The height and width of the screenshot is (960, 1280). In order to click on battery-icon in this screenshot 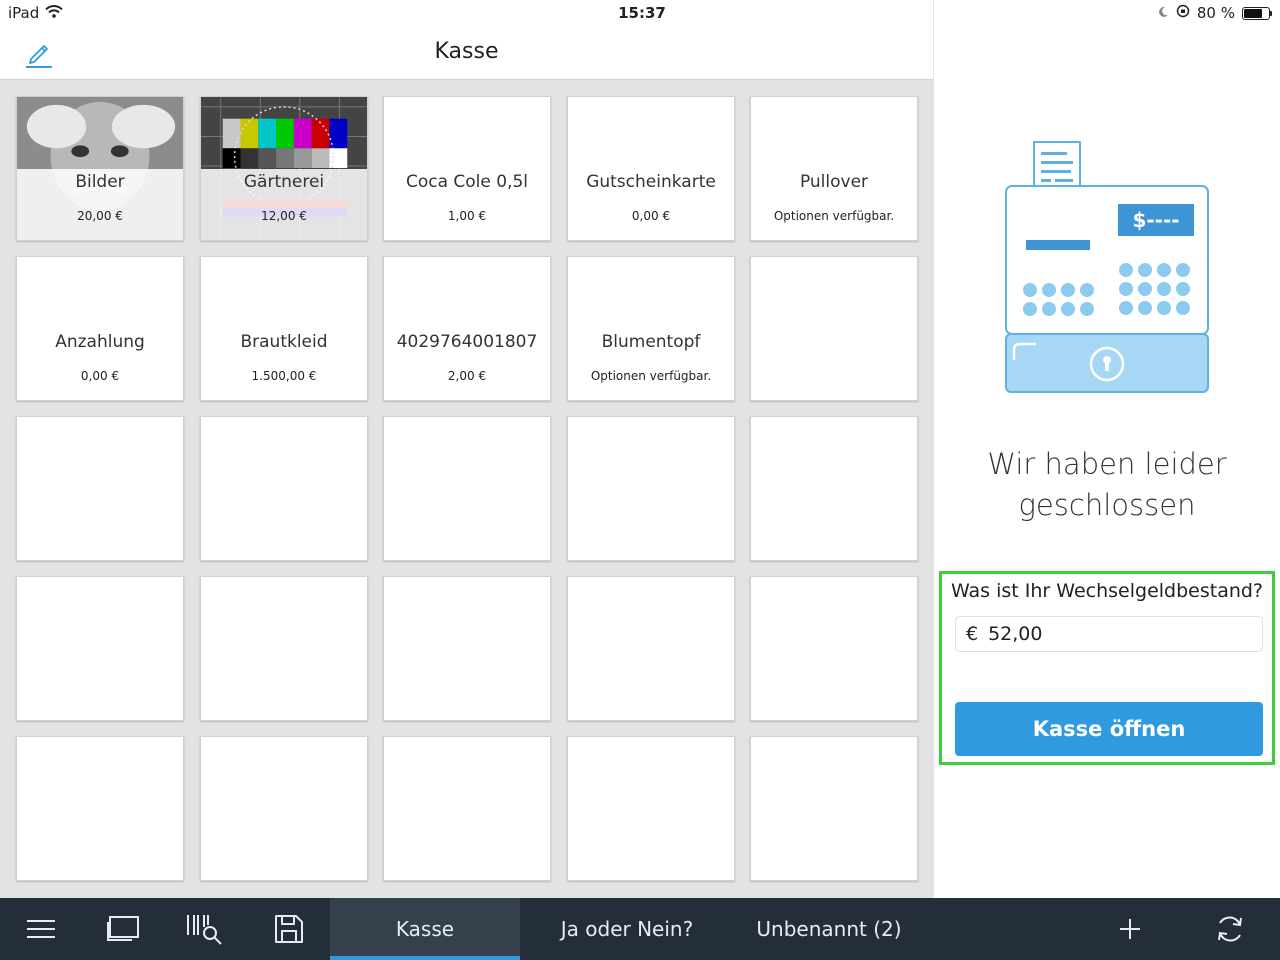, I will do `click(1257, 13)`.